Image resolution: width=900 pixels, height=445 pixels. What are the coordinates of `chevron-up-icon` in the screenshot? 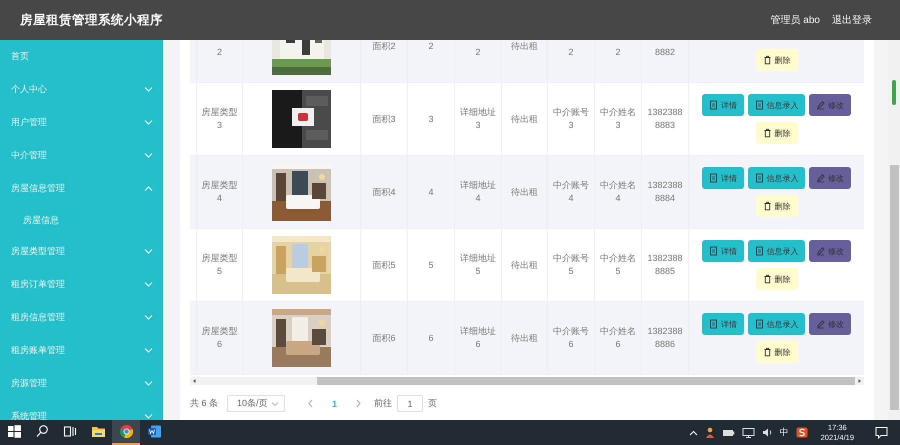 It's located at (693, 432).